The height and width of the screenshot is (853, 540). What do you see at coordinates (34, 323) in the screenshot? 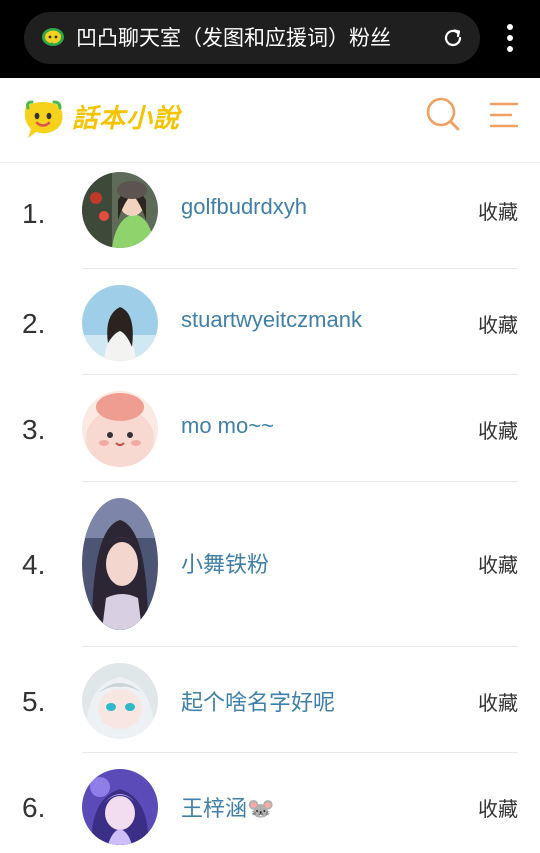
I see `rank-number: 2.` at bounding box center [34, 323].